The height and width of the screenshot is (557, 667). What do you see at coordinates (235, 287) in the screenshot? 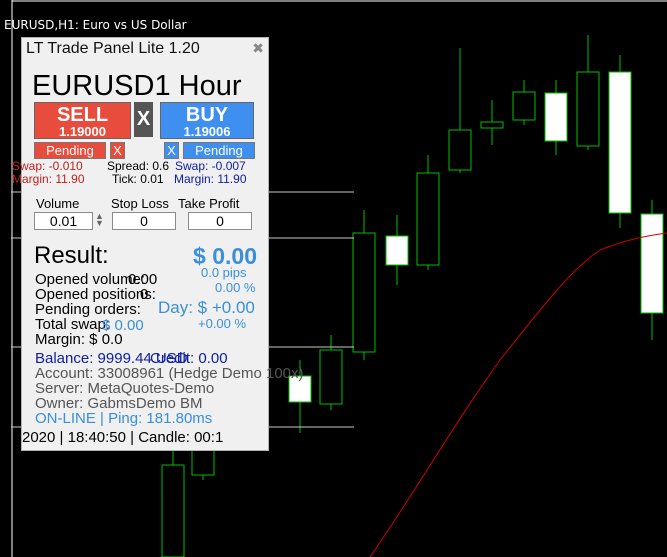
I see `result-pct: 0.00 %` at bounding box center [235, 287].